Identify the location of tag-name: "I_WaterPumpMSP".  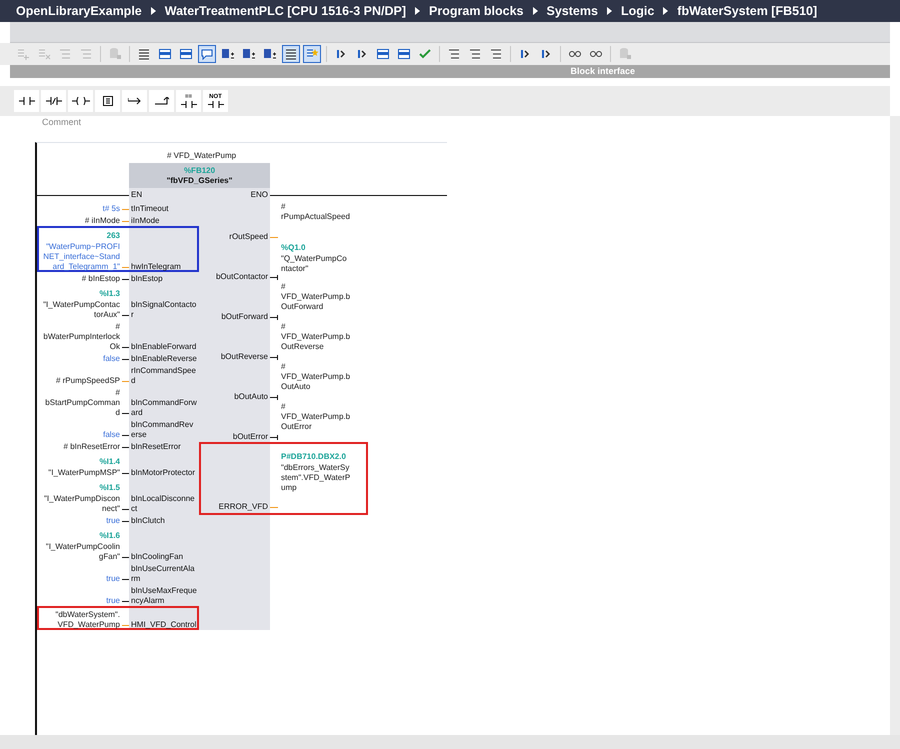
(84, 473).